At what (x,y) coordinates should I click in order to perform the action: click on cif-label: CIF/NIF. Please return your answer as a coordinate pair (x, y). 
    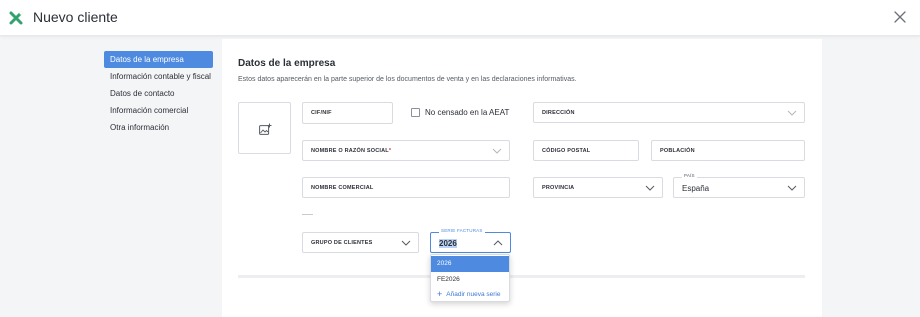
    Looking at the image, I should click on (321, 113).